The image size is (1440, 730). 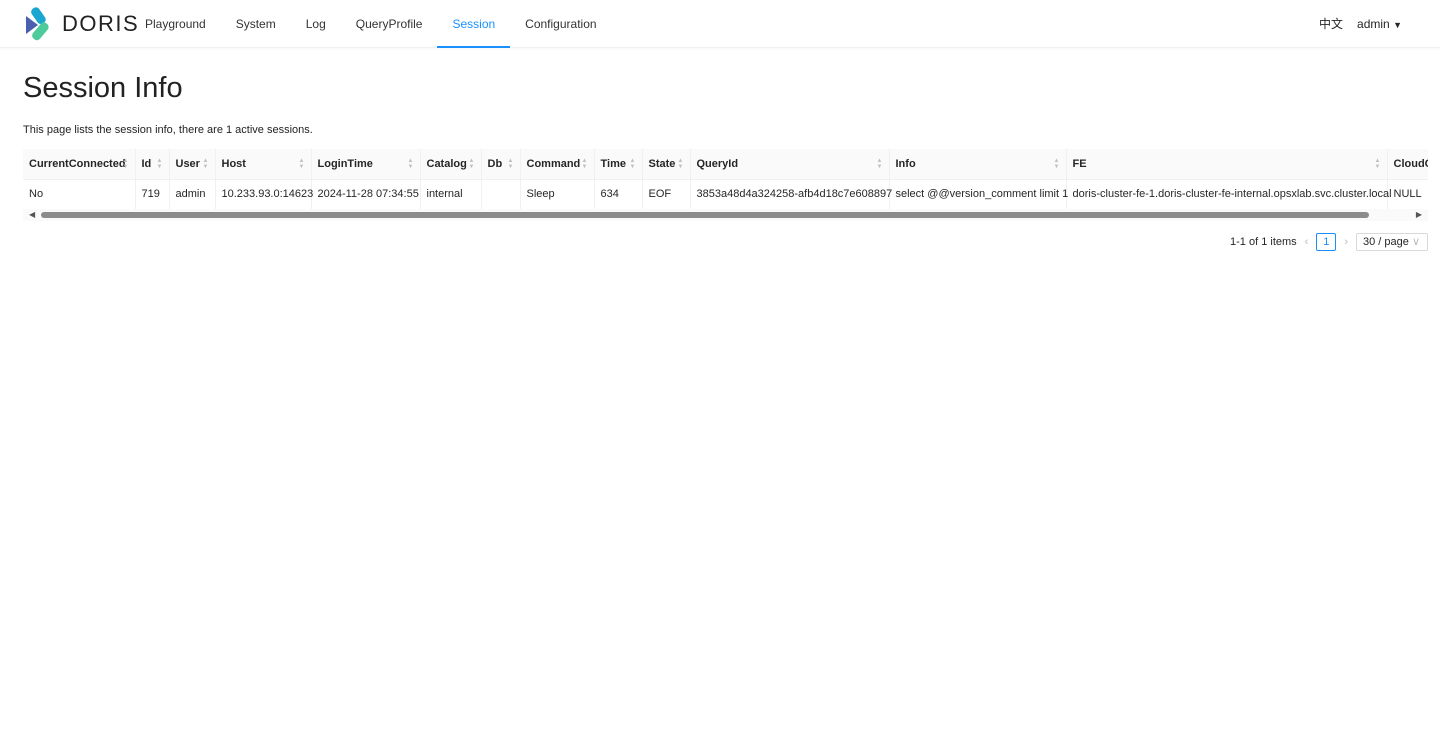 I want to click on column-label: Id, so click(x=146, y=163).